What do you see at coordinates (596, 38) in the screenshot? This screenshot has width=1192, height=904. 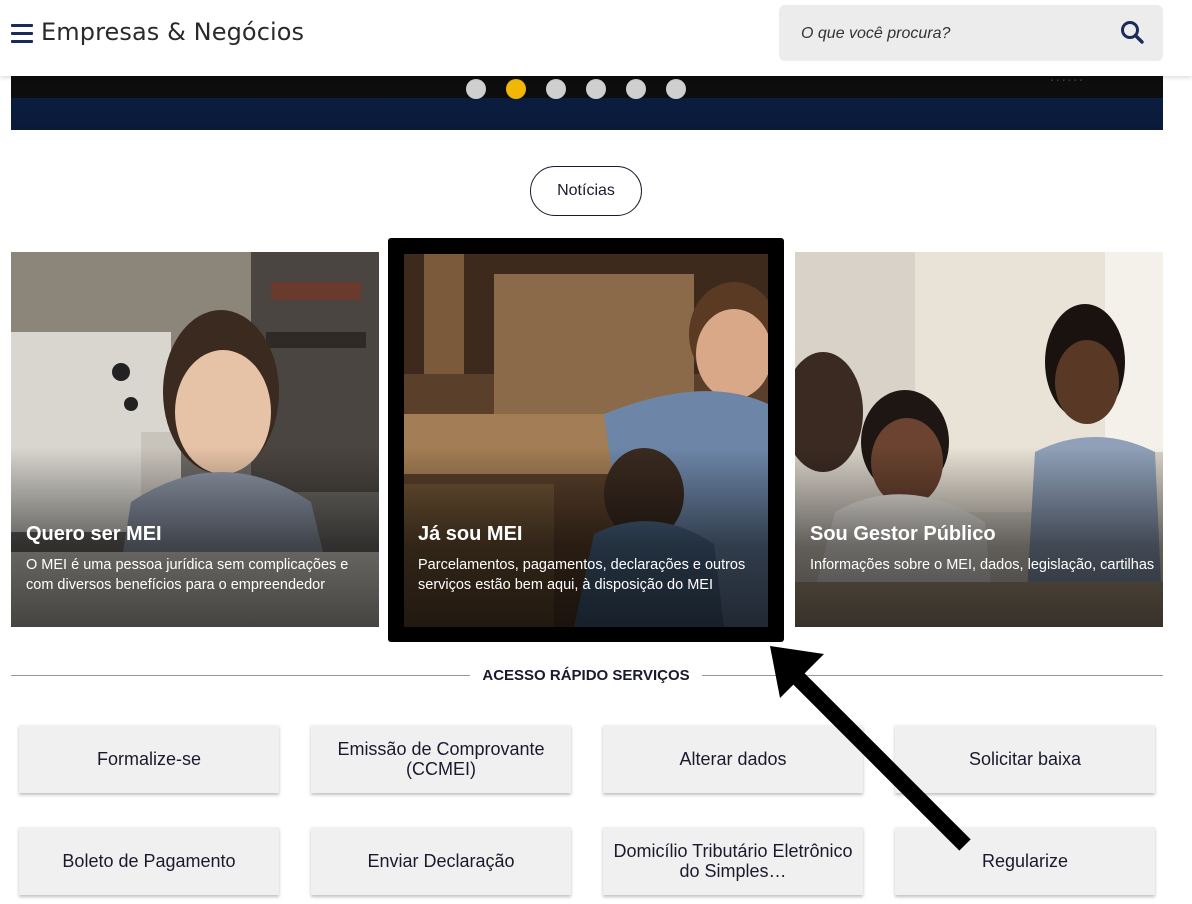 I see `site-header: Empresas & Negócios` at bounding box center [596, 38].